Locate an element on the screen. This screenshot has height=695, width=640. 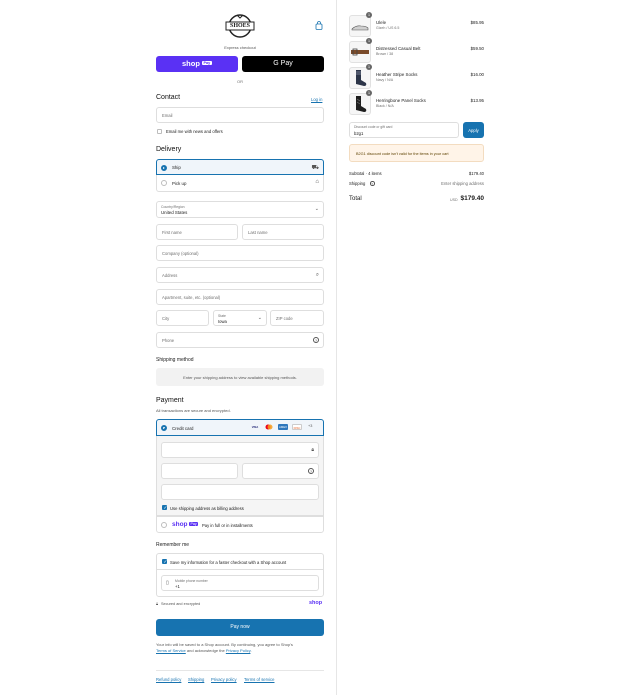
product-name: Ulele is located at coordinates (381, 22).